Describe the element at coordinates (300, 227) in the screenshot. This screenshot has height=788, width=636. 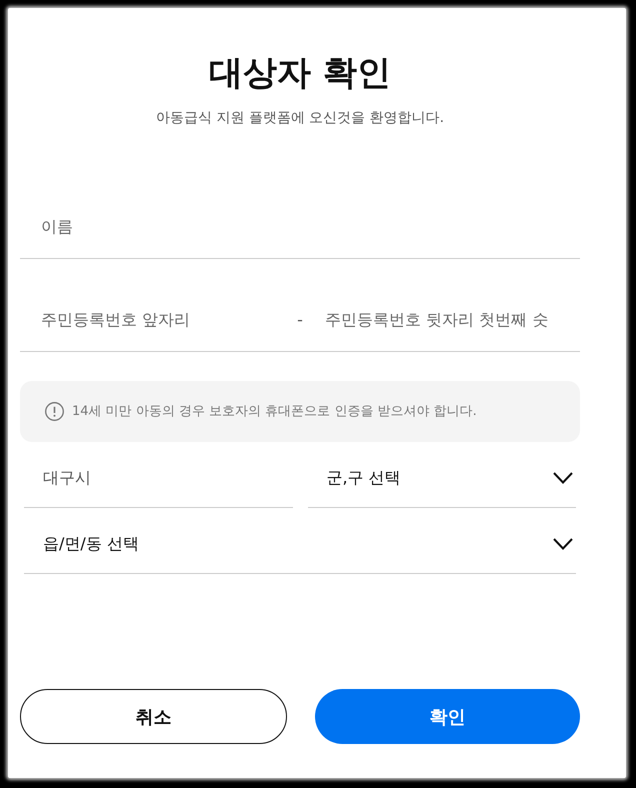
I see `name-input: 이름` at that location.